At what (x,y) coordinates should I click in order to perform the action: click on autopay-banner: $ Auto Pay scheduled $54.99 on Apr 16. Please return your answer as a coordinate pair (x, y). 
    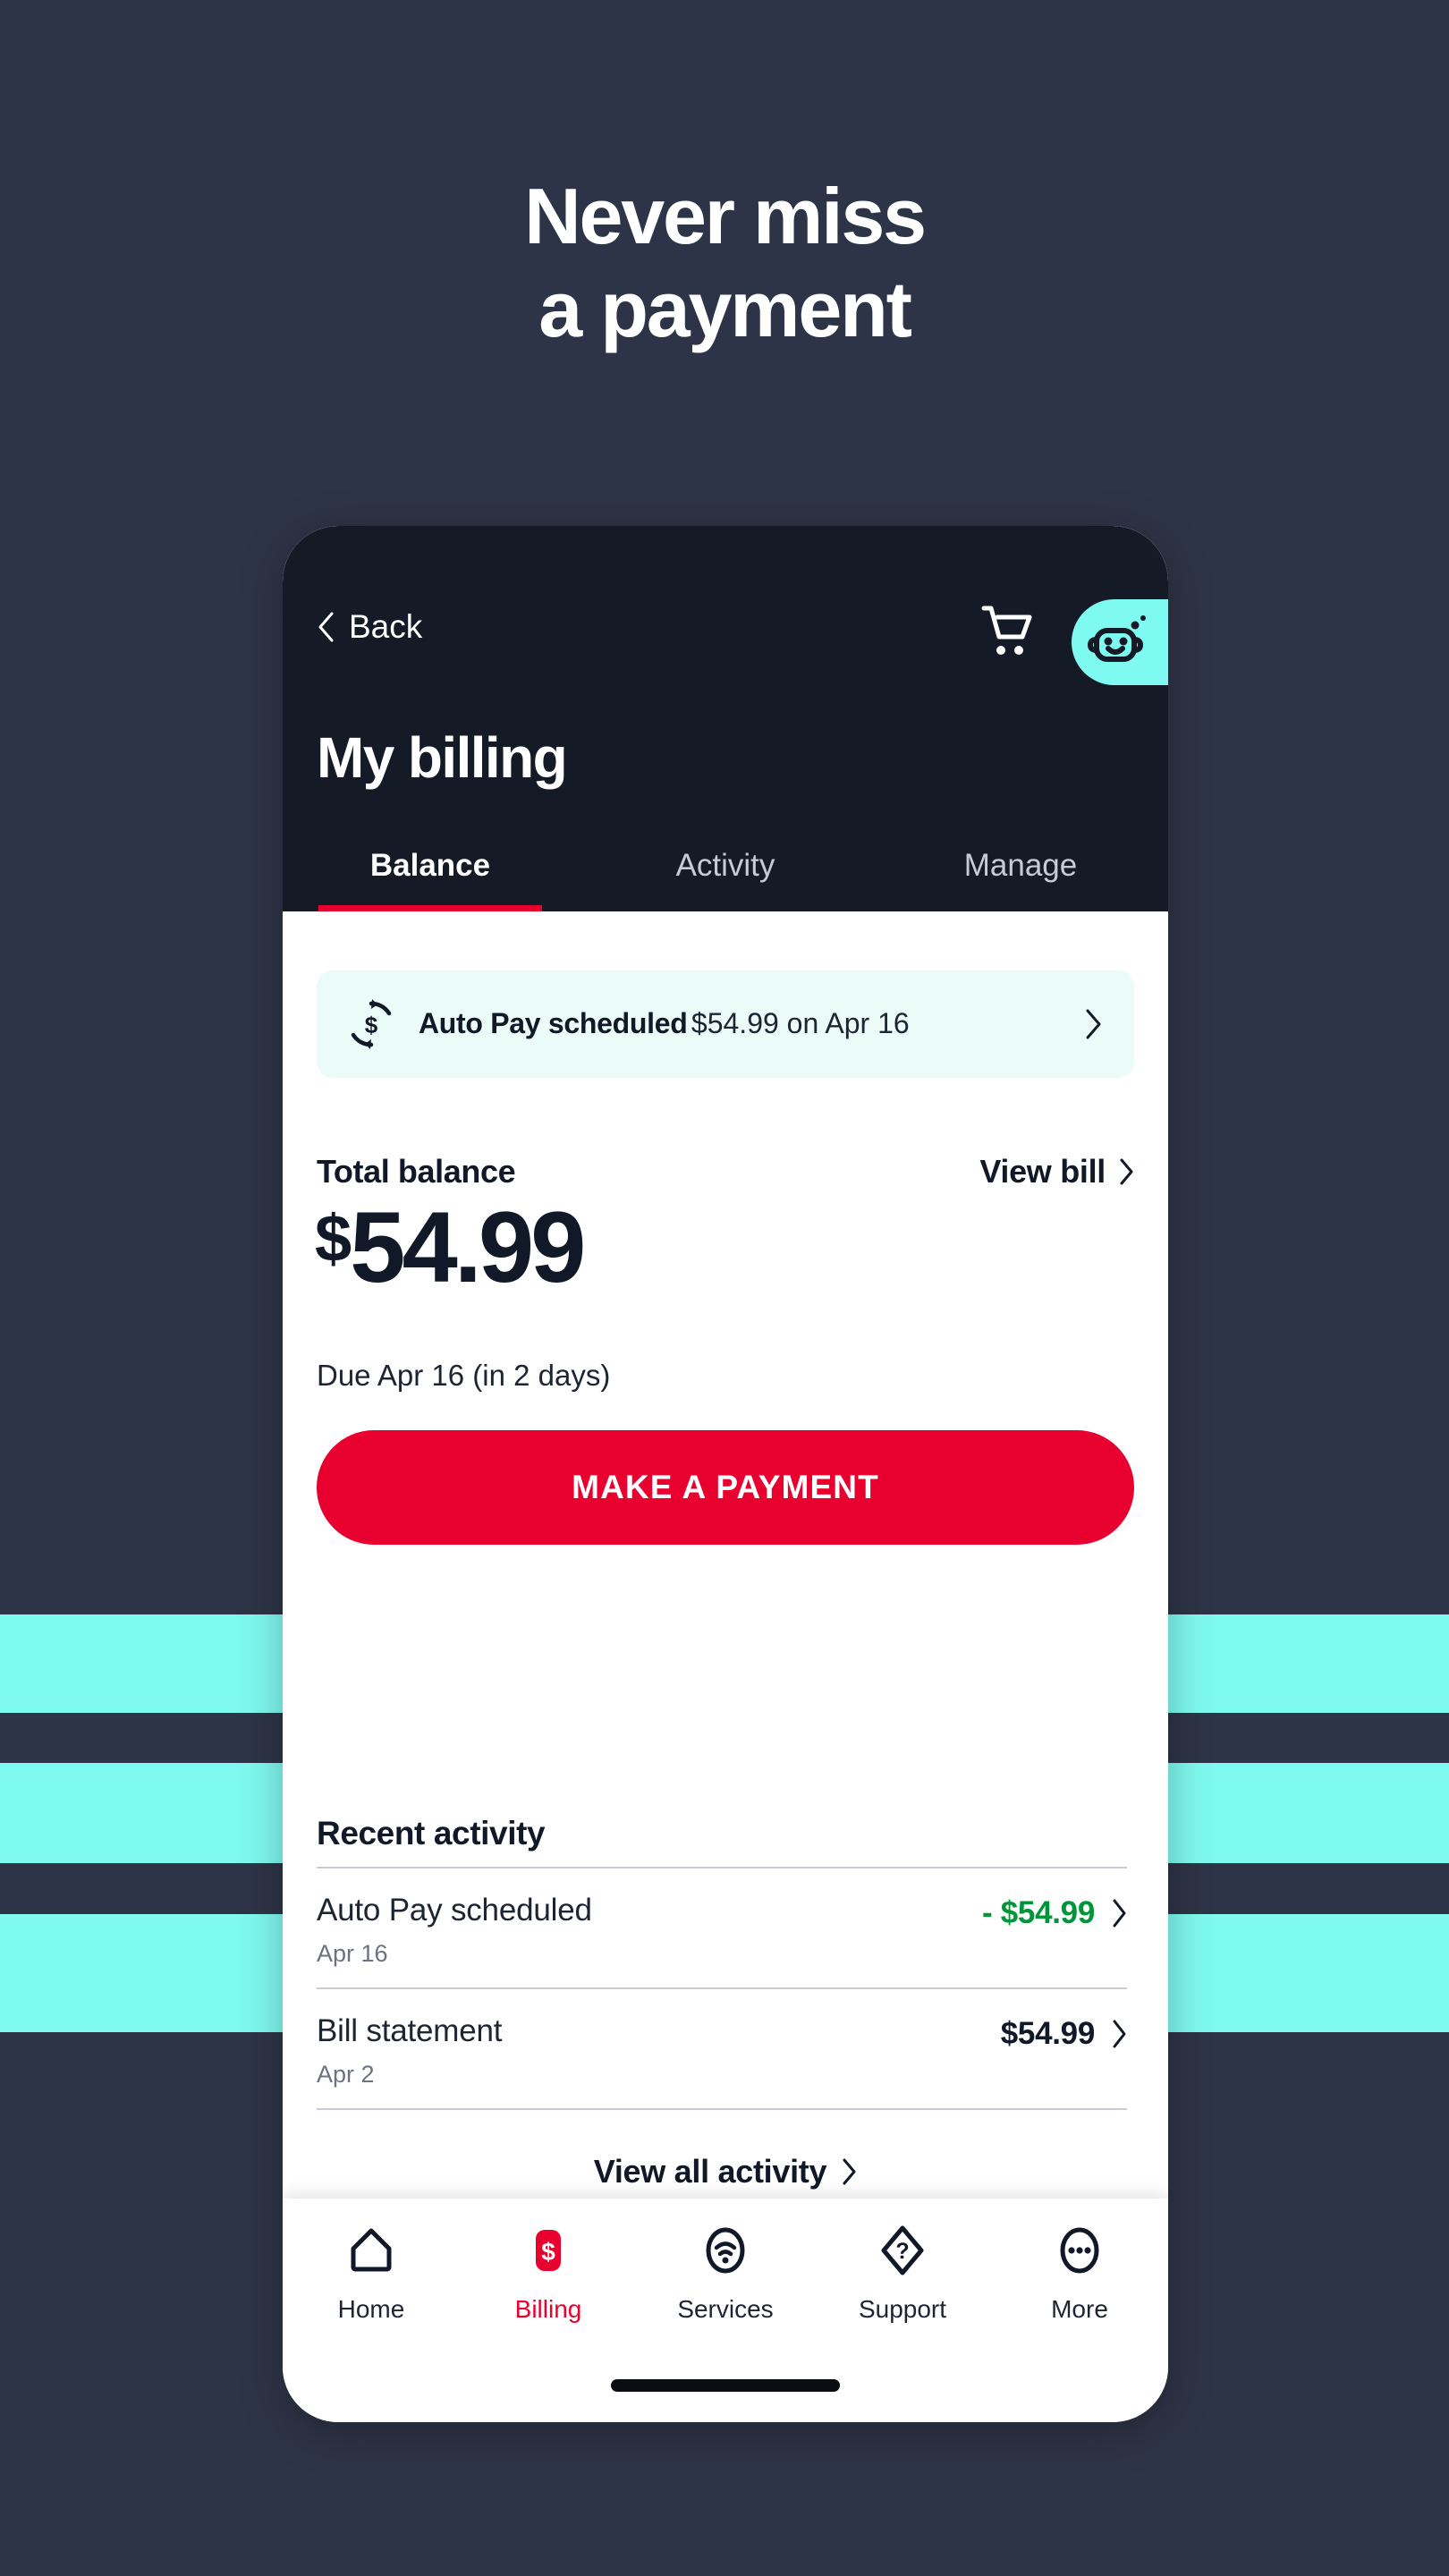
    Looking at the image, I should click on (725, 1024).